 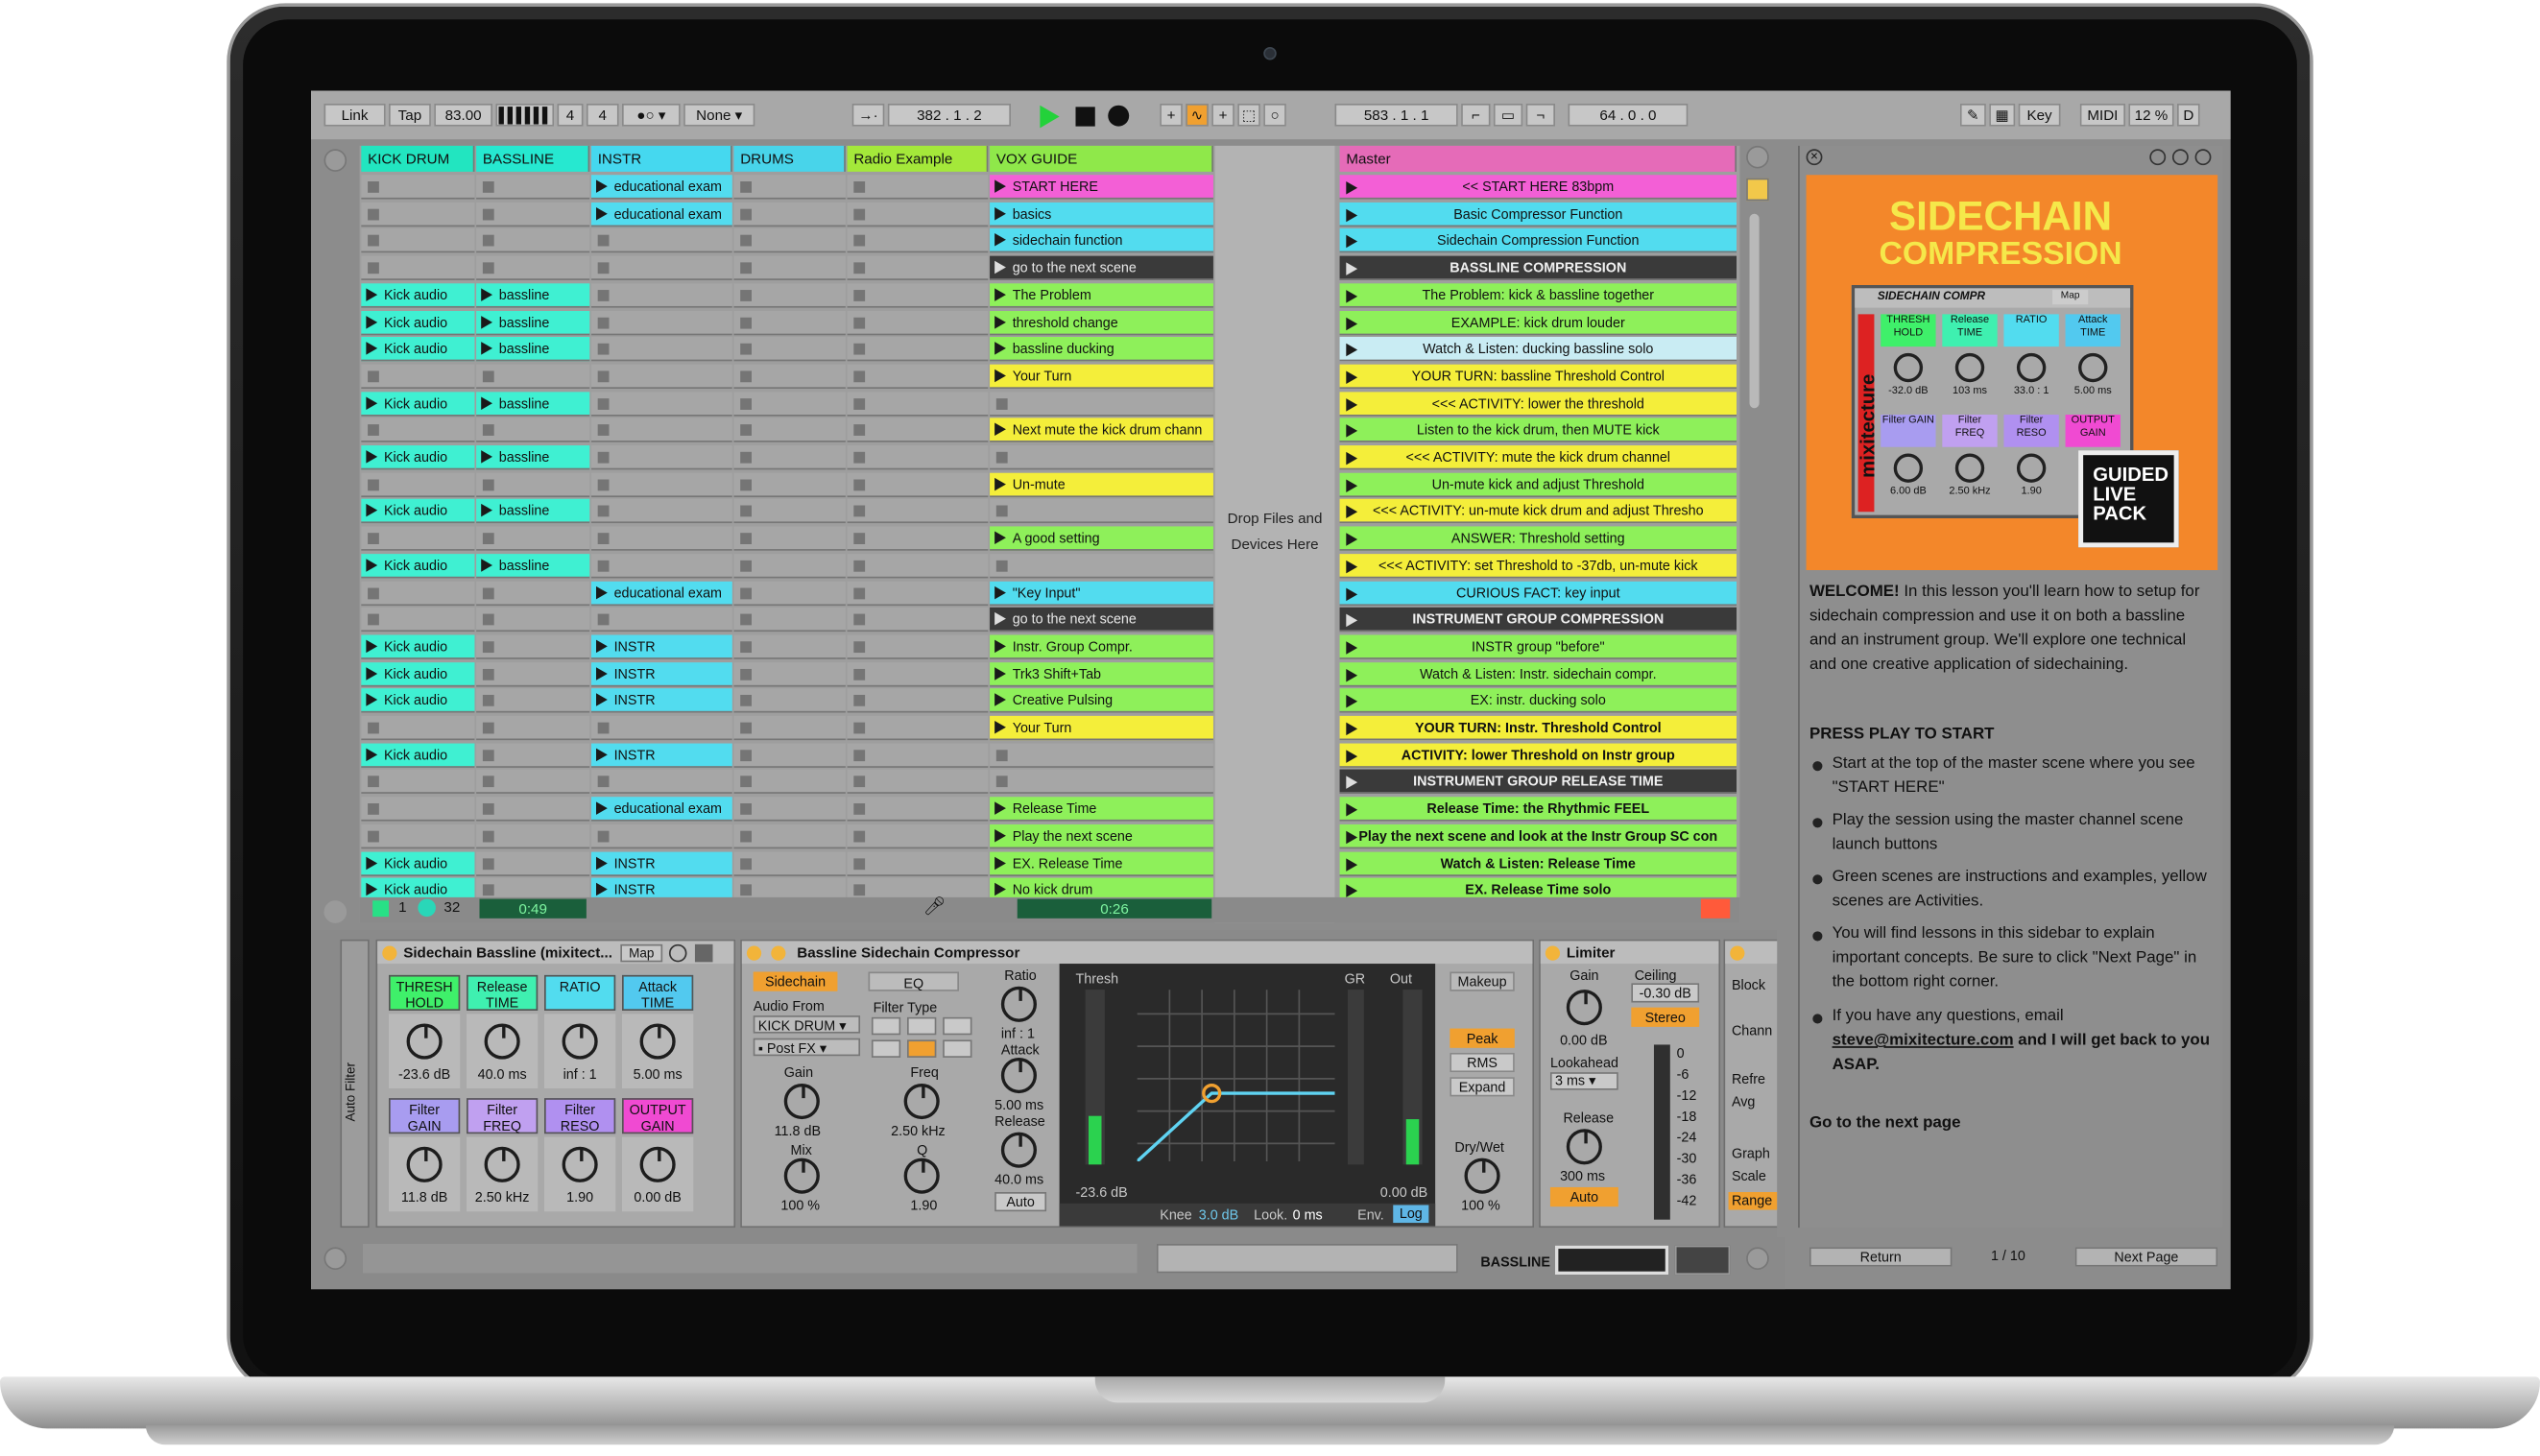 What do you see at coordinates (1716, 909) in the screenshot?
I see `stop-all-clips-icon` at bounding box center [1716, 909].